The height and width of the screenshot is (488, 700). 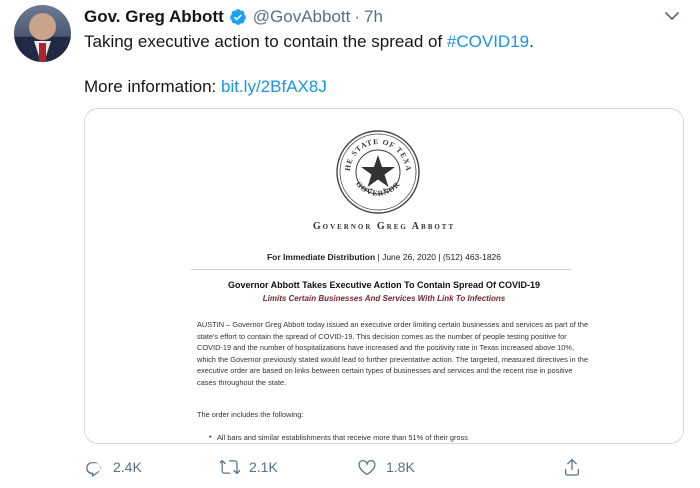 I want to click on like-count: 1.8K, so click(x=400, y=467).